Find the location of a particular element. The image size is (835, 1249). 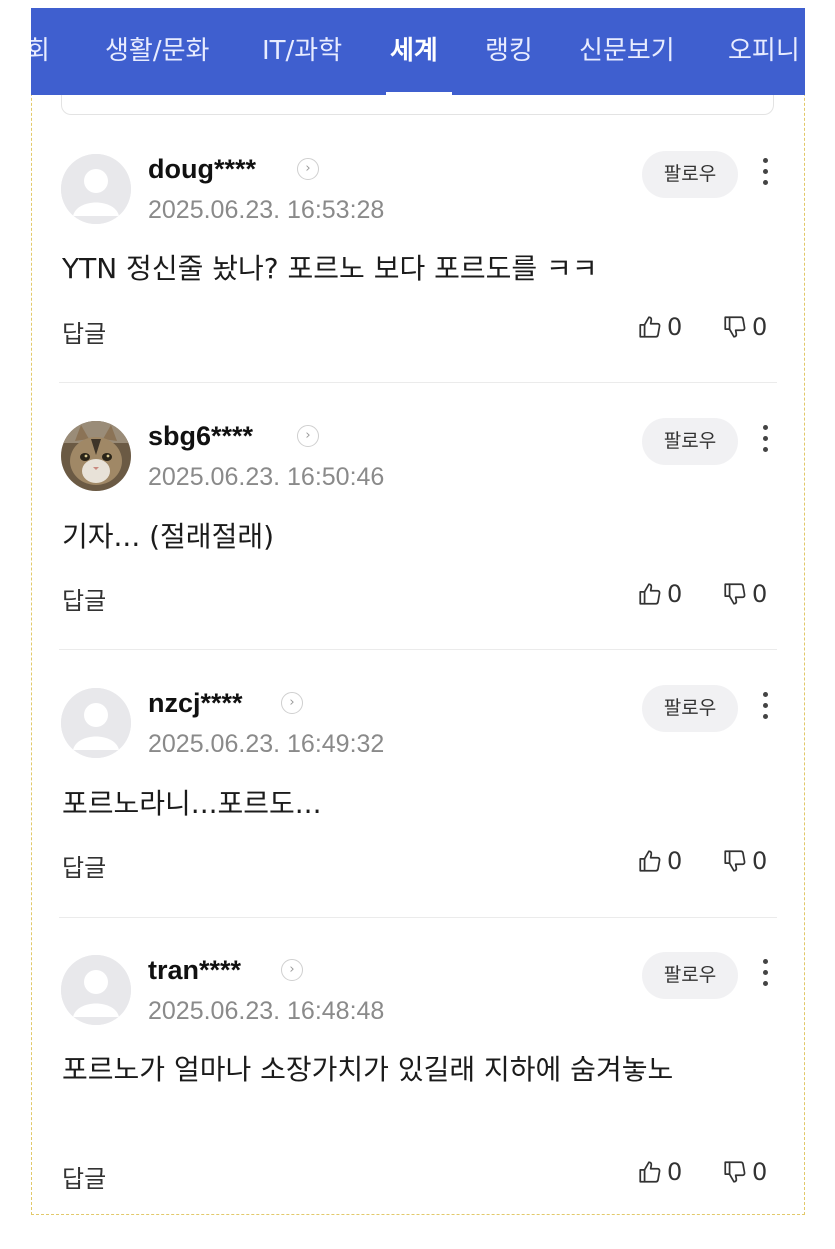

nav-tab-newspaper: 신문보기 is located at coordinates (627, 51).